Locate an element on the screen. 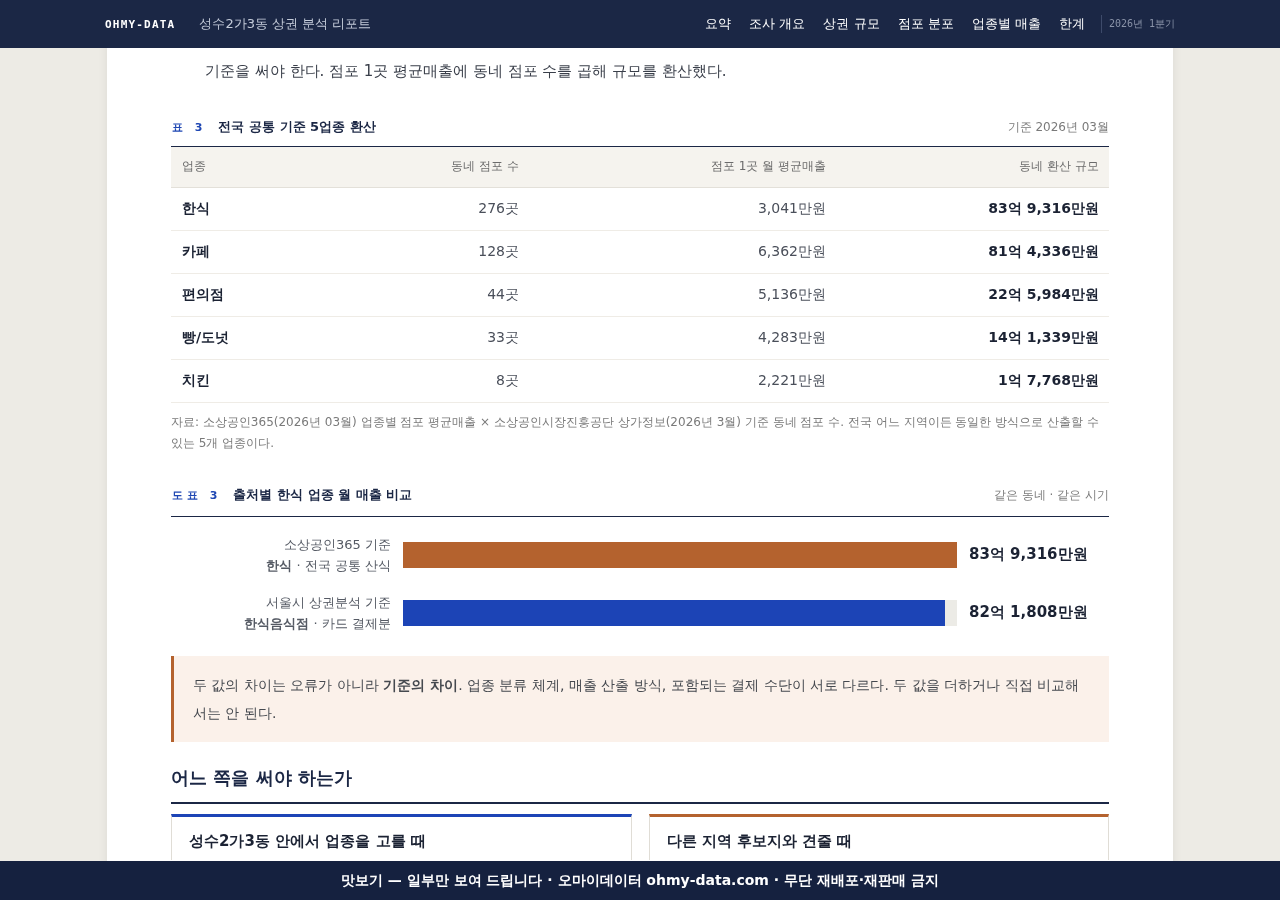 The height and width of the screenshot is (900, 1280). table-cell: 빵/도넛 is located at coordinates (260, 337).